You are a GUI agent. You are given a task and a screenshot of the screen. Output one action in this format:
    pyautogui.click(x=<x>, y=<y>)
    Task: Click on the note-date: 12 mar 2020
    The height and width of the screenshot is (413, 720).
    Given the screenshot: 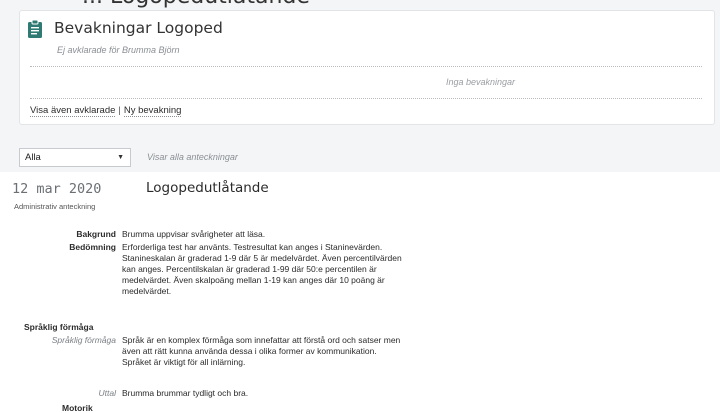 What is the action you would take?
    pyautogui.click(x=57, y=189)
    